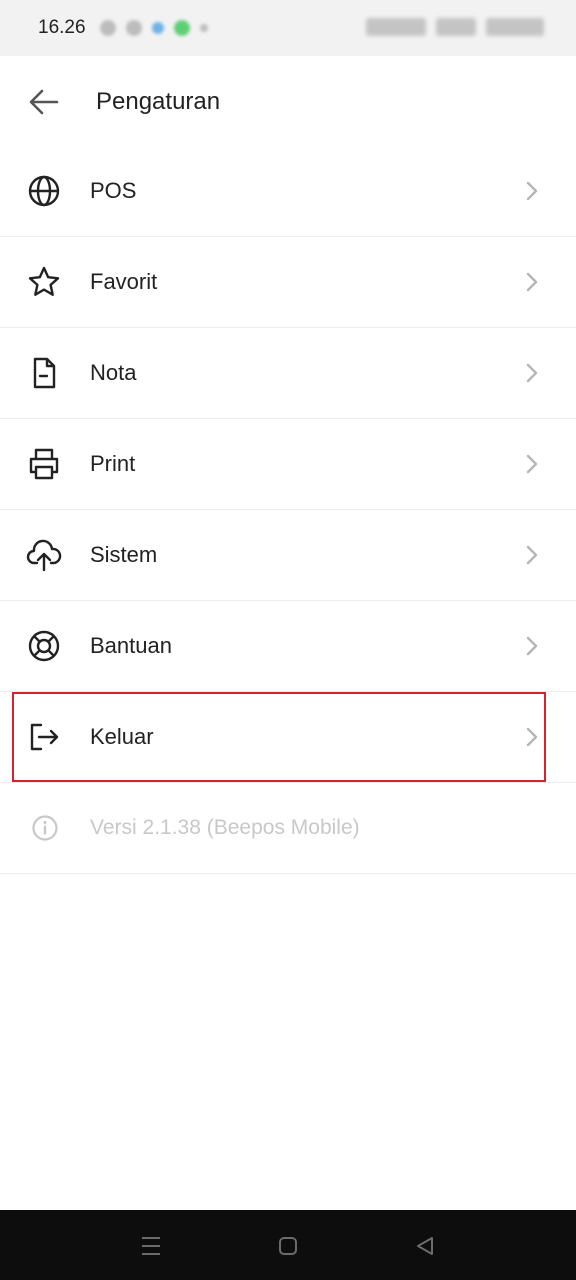 The width and height of the screenshot is (576, 1280). What do you see at coordinates (288, 646) in the screenshot?
I see `menu-item-bantuan: Bantuan` at bounding box center [288, 646].